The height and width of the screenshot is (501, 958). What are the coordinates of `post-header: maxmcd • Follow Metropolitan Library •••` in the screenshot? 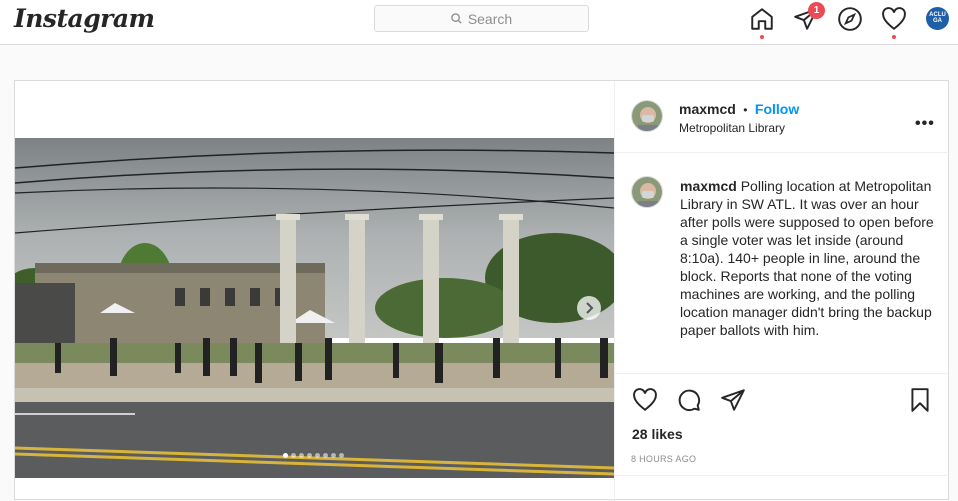 It's located at (782, 117).